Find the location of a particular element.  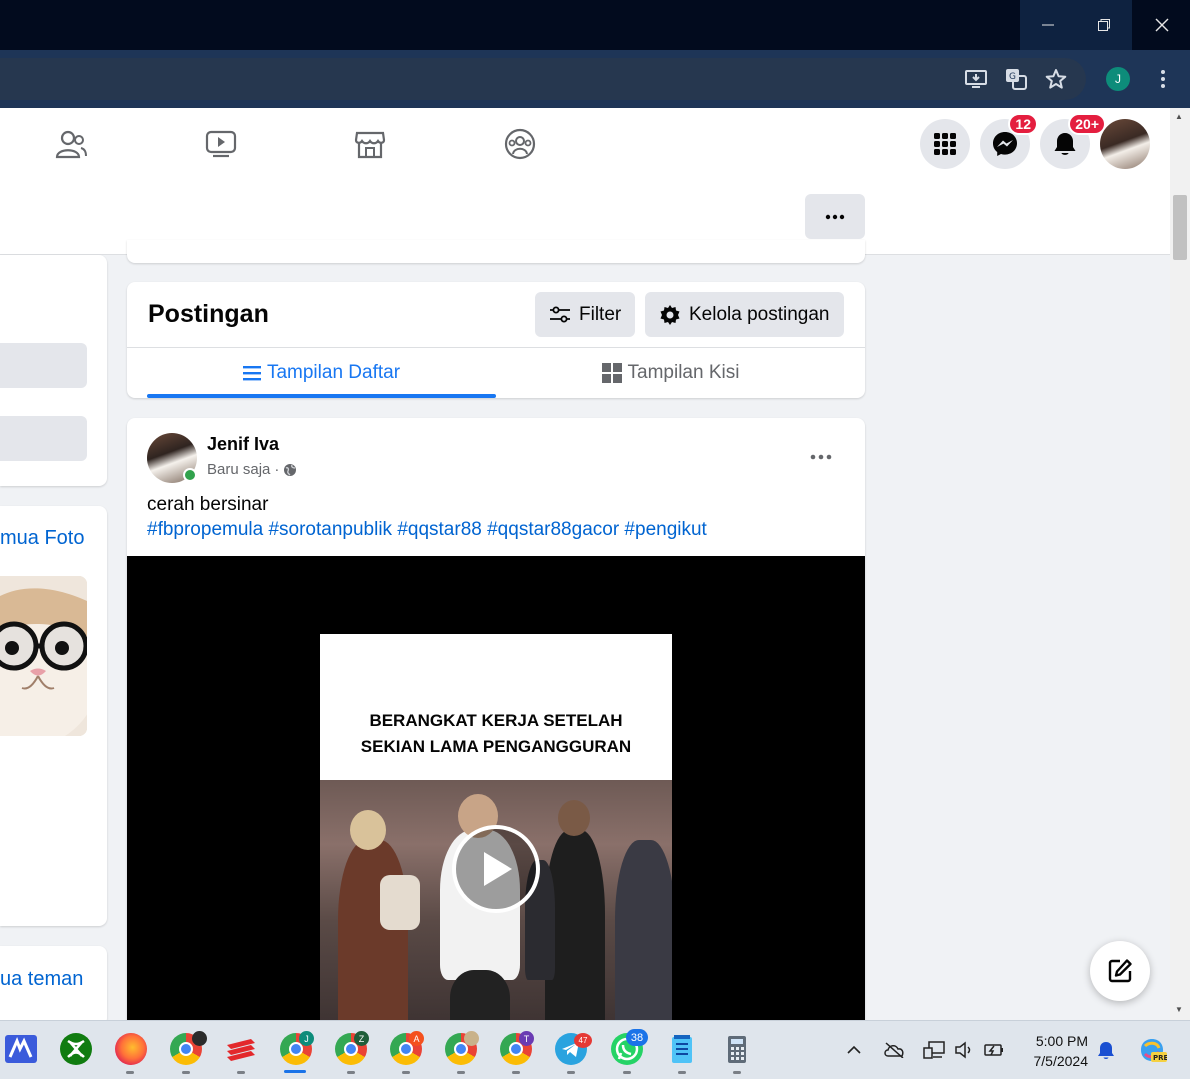

filter-button: Filter is located at coordinates (585, 314).